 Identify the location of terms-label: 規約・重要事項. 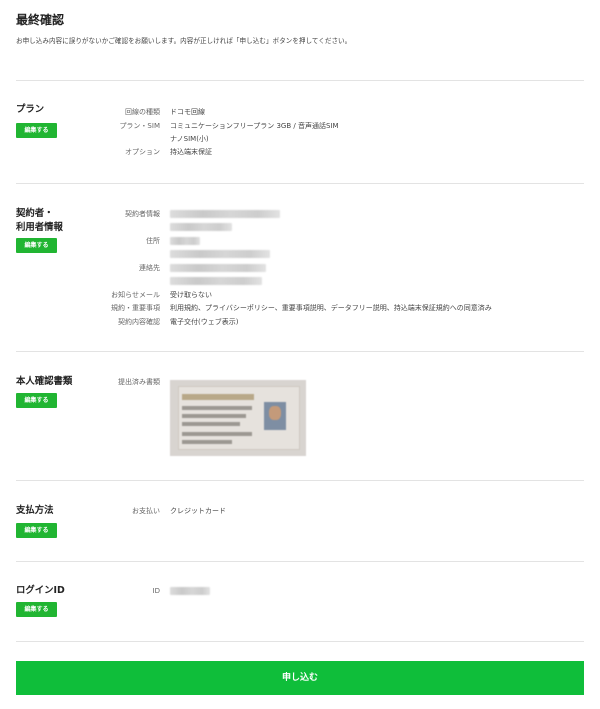
(135, 308).